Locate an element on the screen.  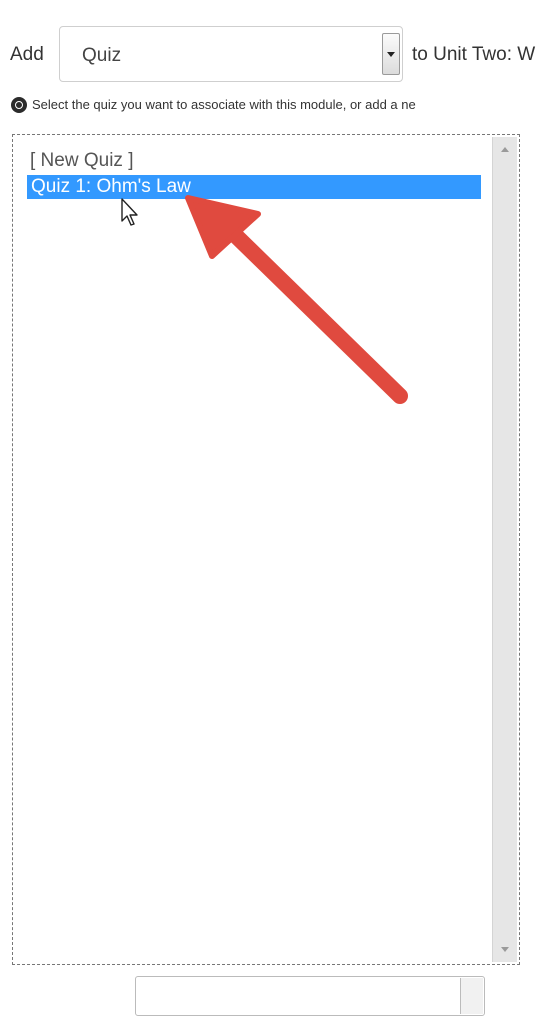
add-label: Add is located at coordinates (27, 54).